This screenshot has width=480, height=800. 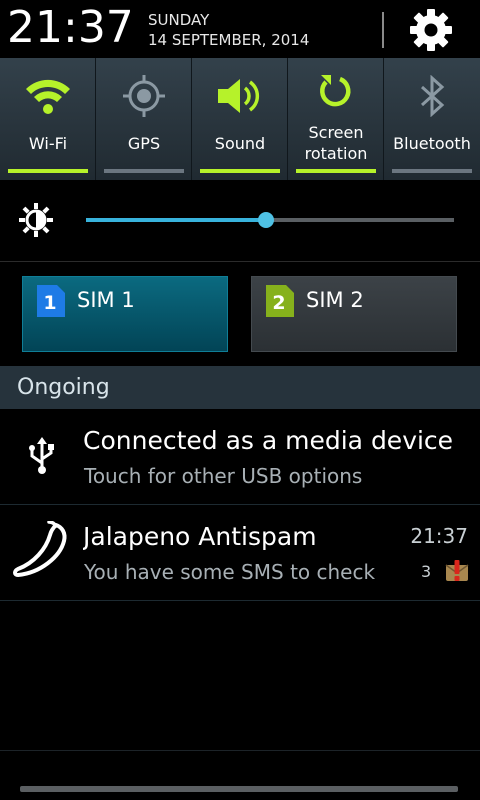 I want to click on gear-icon, so click(x=431, y=30).